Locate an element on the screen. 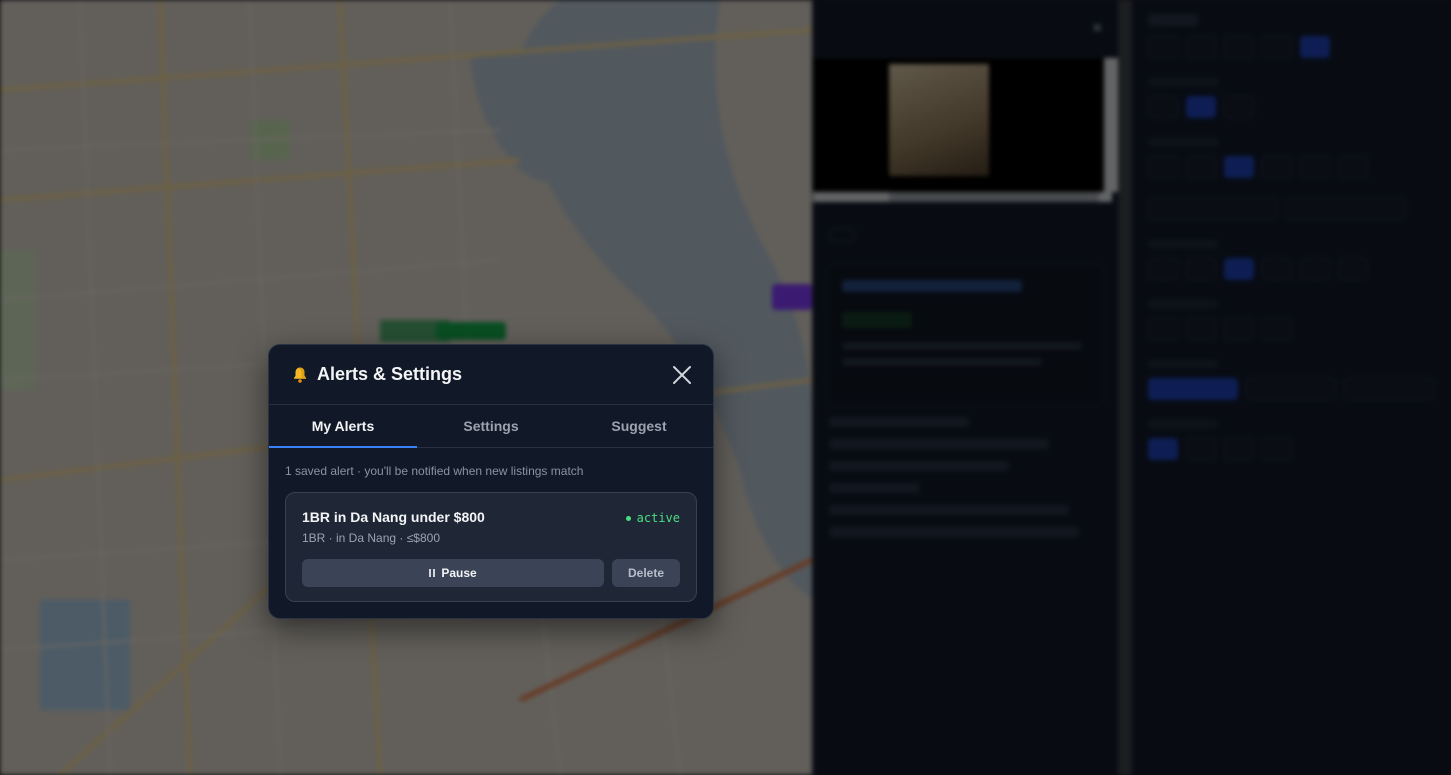 This screenshot has height=775, width=1451. status-text: active is located at coordinates (658, 518).